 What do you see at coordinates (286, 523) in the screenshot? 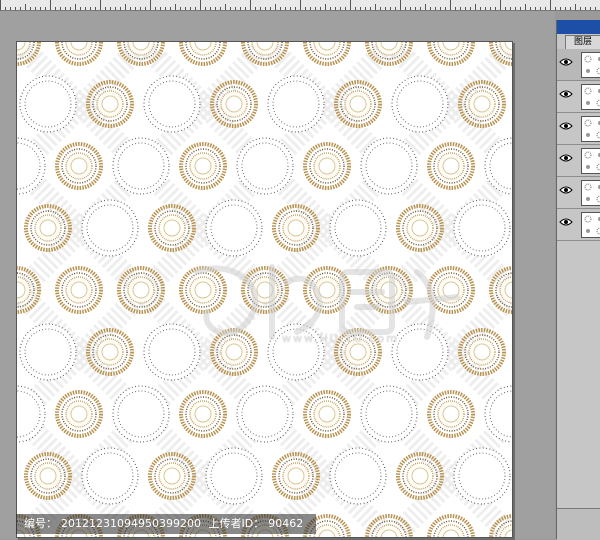
I see `uploader-value: 90462` at bounding box center [286, 523].